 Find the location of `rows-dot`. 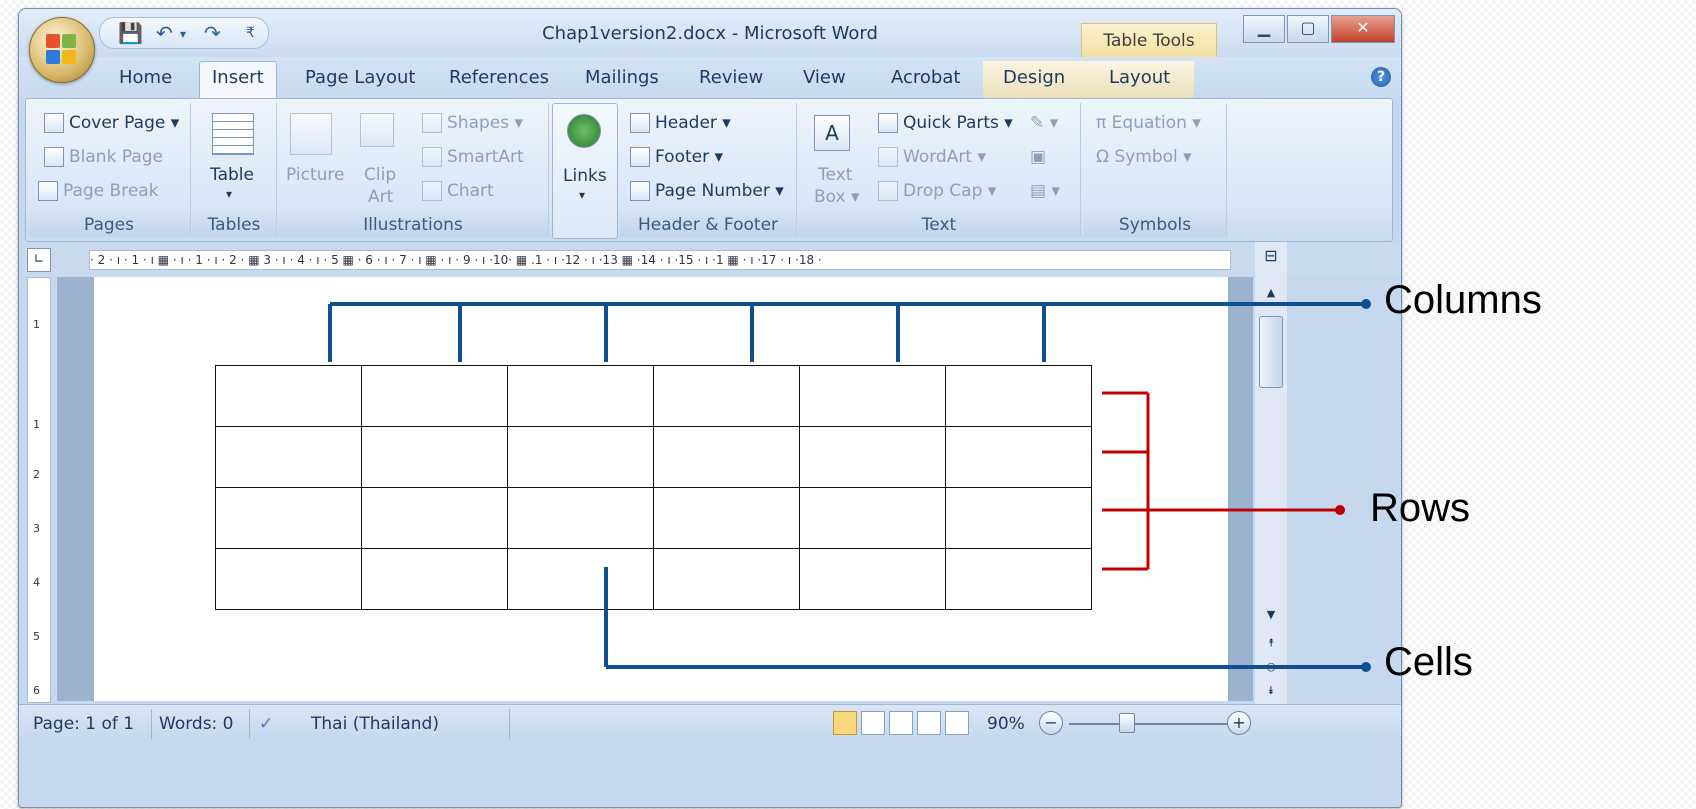

rows-dot is located at coordinates (1340, 510).